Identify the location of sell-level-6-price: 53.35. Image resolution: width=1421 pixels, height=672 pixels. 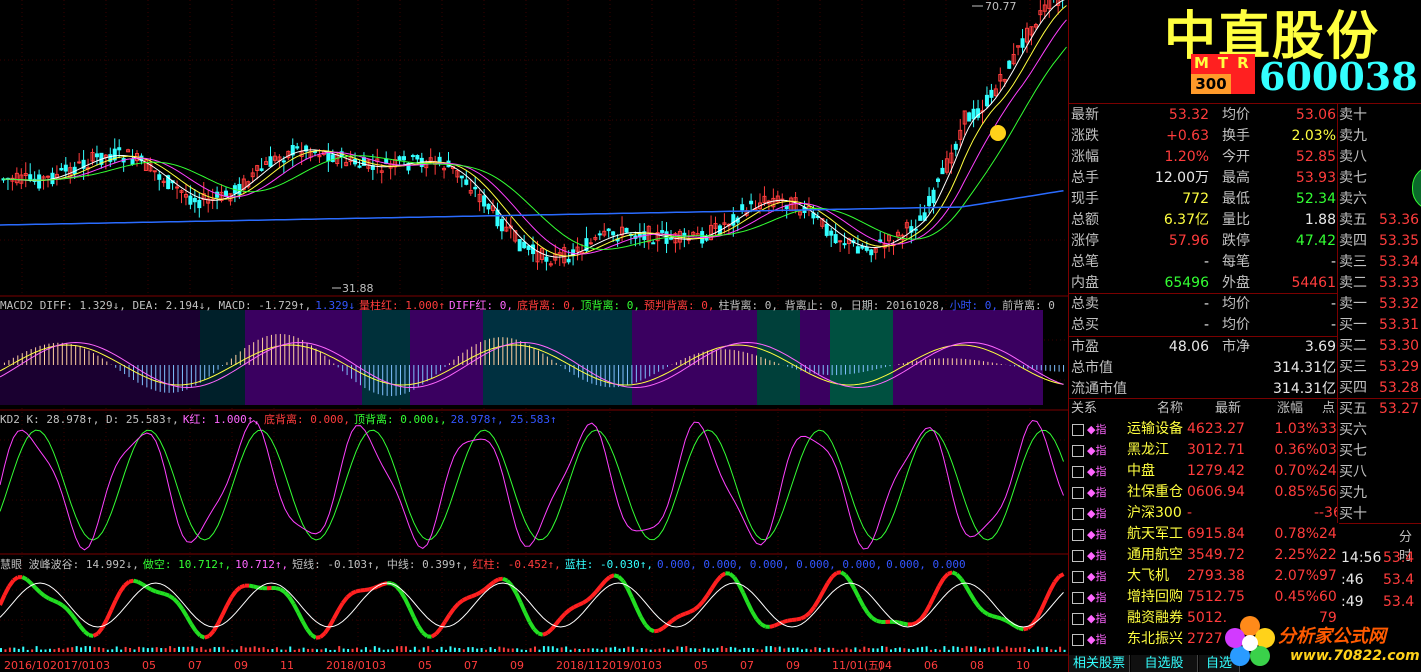
(1399, 241).